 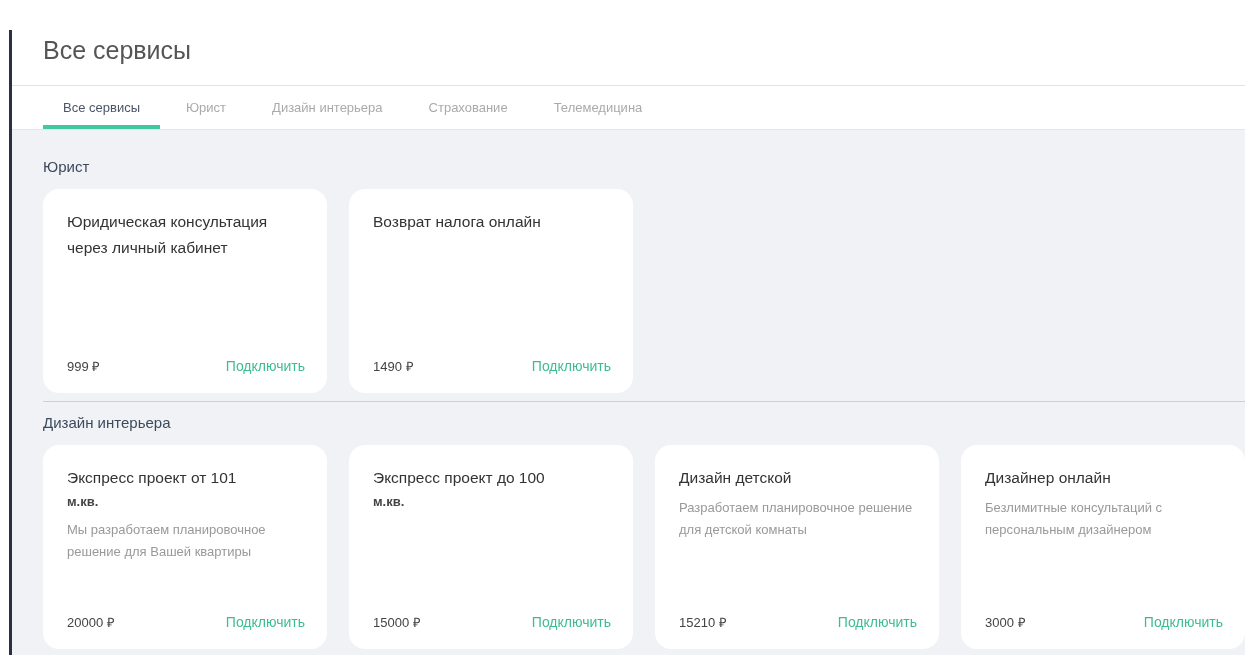 What do you see at coordinates (703, 622) in the screenshot?
I see `price: 15210 ₽` at bounding box center [703, 622].